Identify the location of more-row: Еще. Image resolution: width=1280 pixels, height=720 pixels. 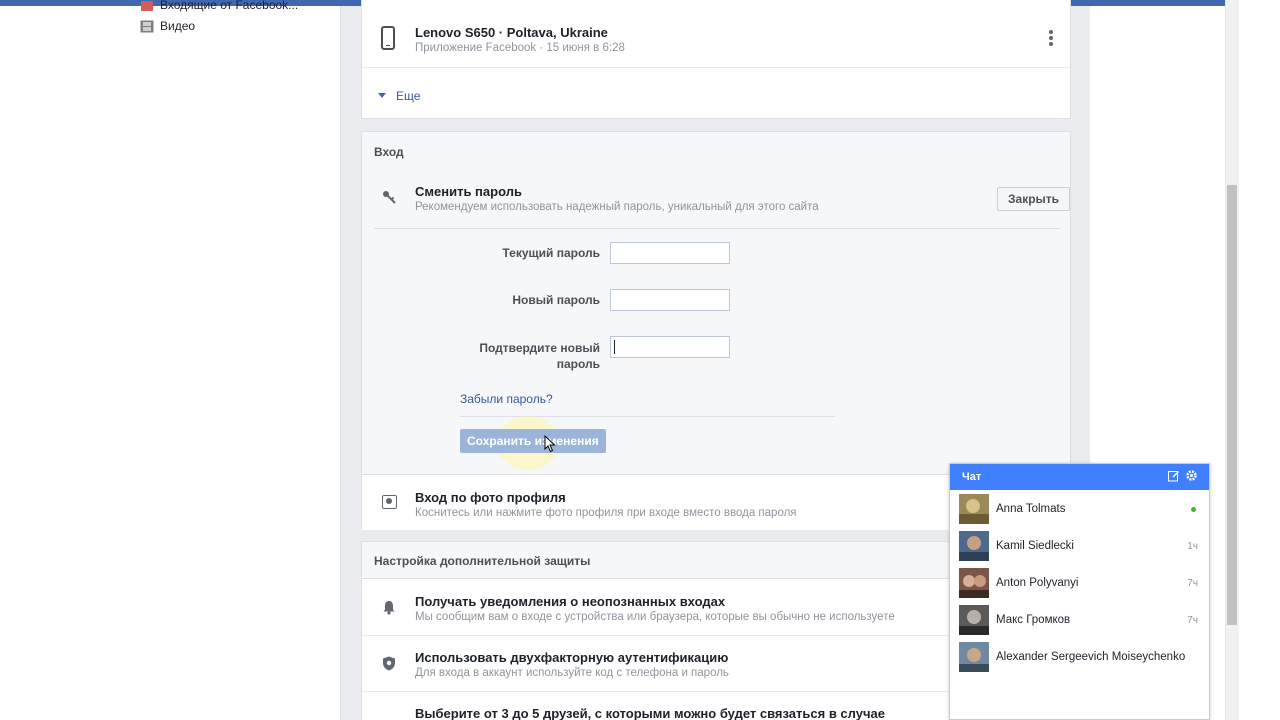
(716, 92).